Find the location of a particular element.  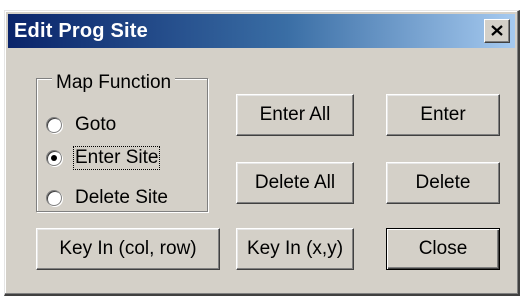

close-icon is located at coordinates (497, 31).